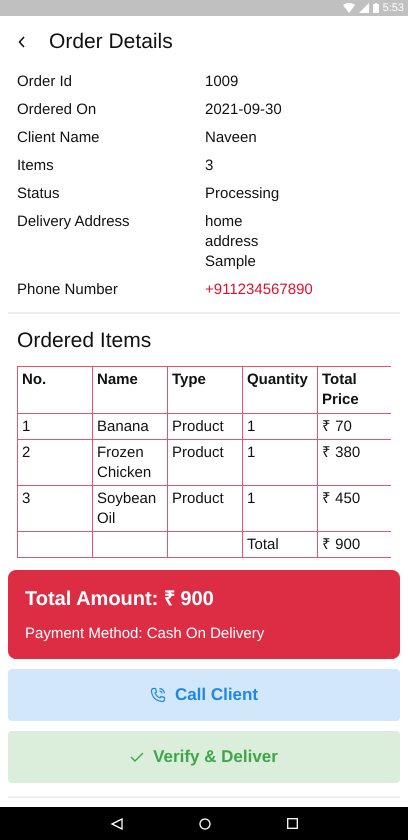  Describe the element at coordinates (130, 509) in the screenshot. I see `table-cell: Soybean Oil` at that location.